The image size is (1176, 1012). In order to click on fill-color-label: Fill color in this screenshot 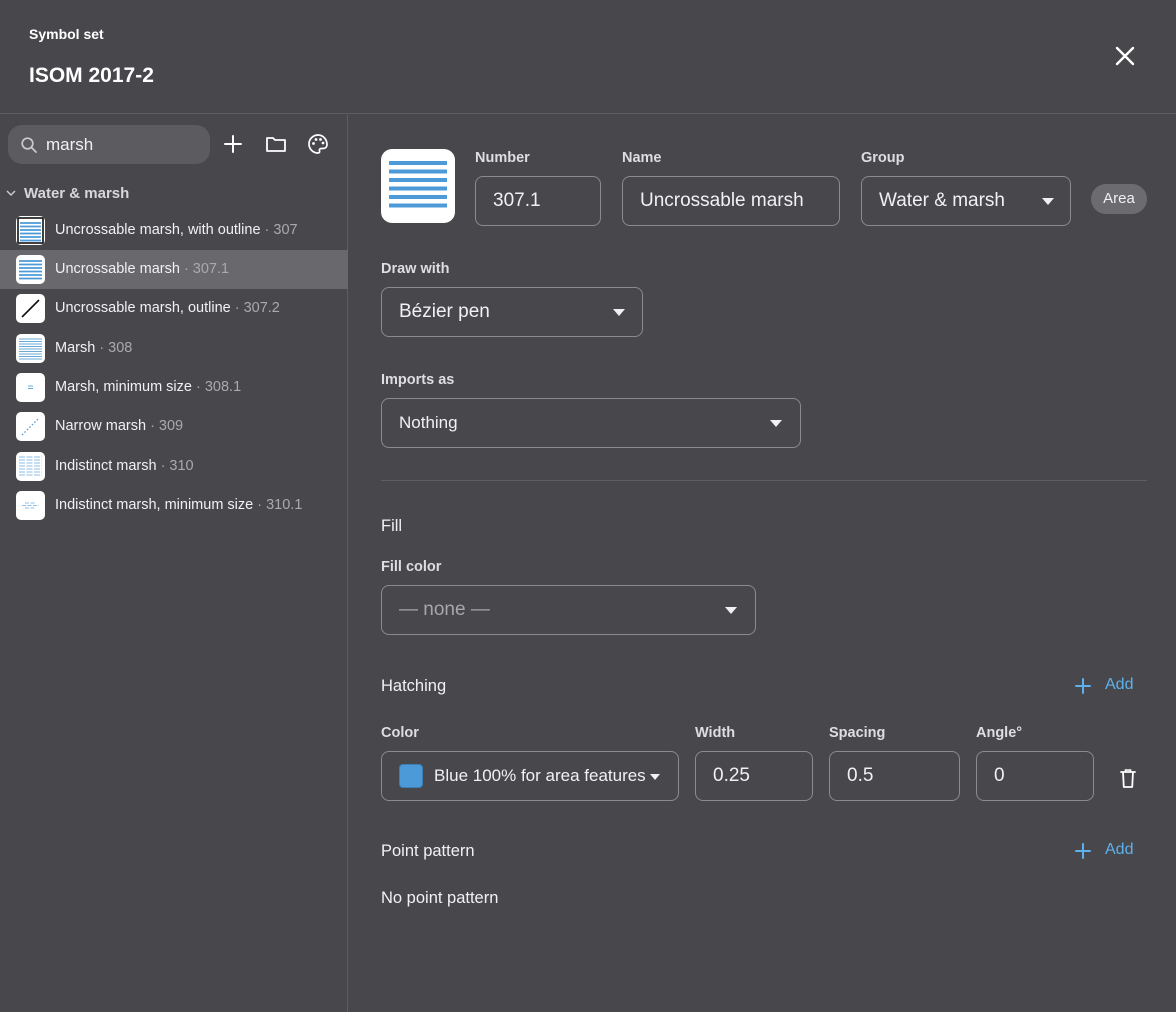, I will do `click(411, 567)`.